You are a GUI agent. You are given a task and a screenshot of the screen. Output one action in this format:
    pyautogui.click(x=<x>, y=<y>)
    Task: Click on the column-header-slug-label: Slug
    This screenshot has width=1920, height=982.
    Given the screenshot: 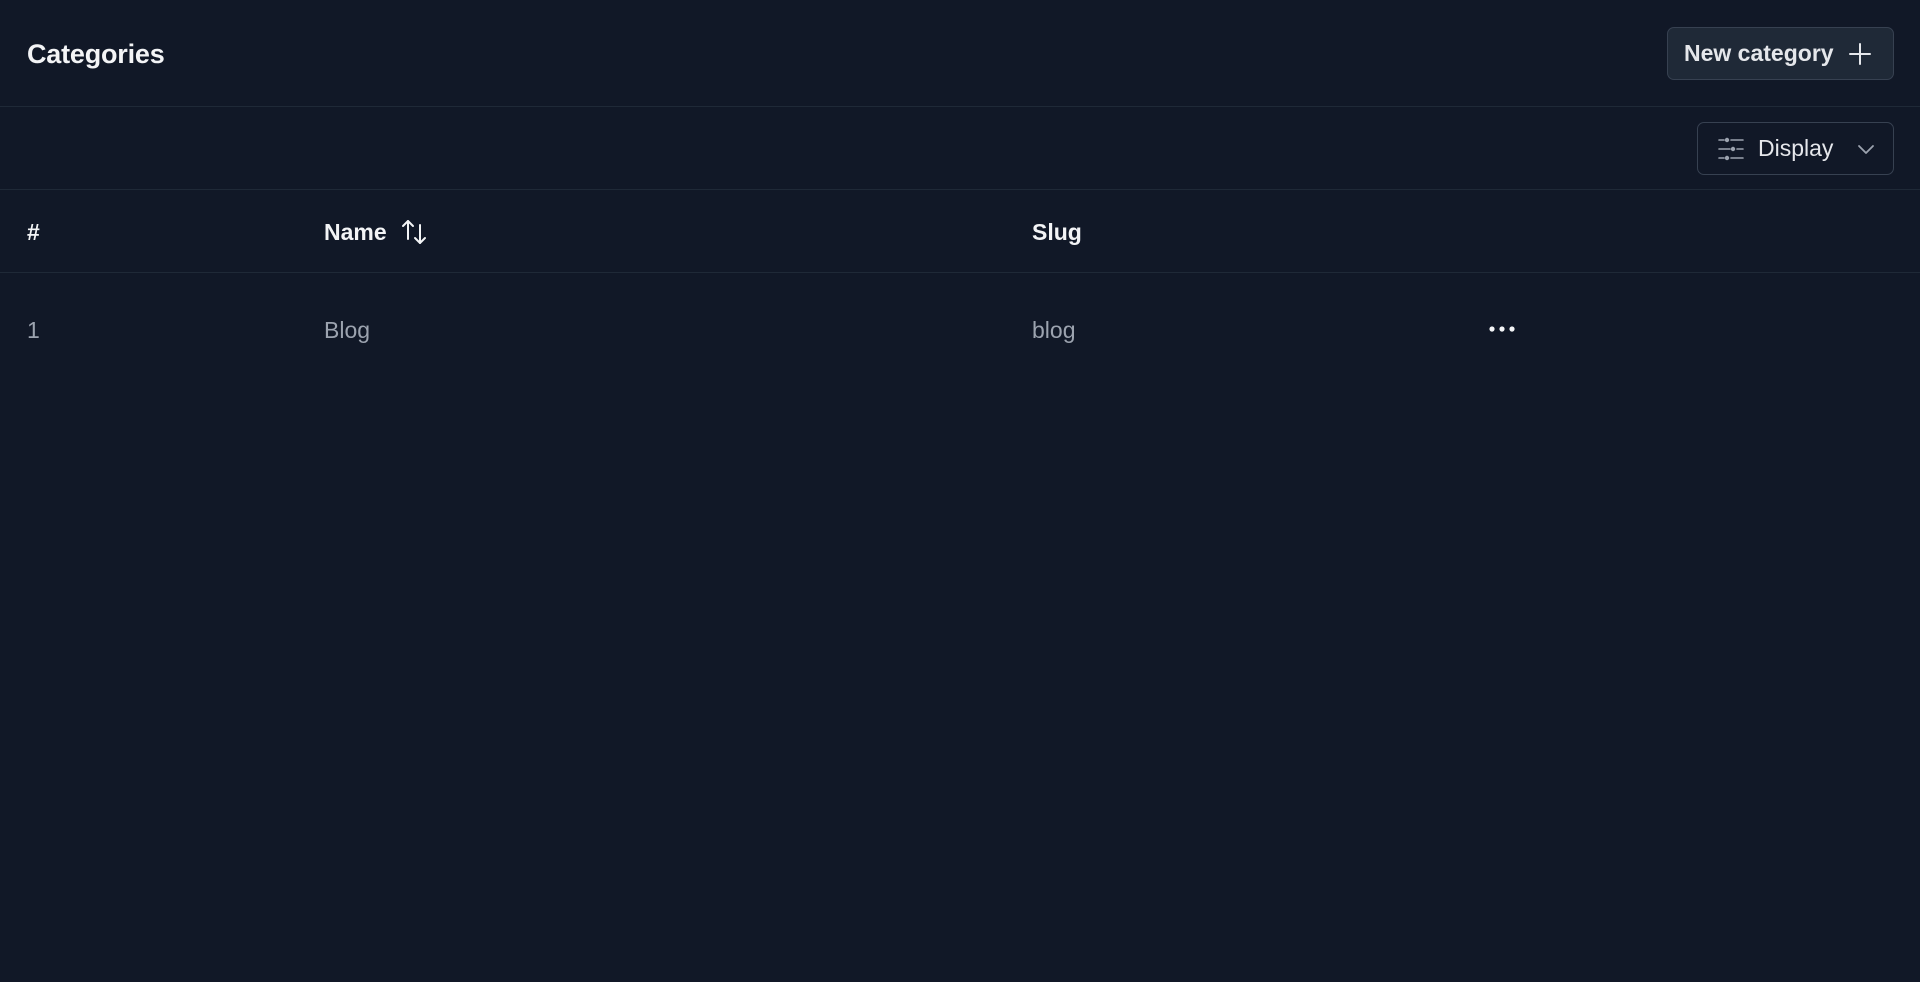 What is the action you would take?
    pyautogui.click(x=1057, y=232)
    